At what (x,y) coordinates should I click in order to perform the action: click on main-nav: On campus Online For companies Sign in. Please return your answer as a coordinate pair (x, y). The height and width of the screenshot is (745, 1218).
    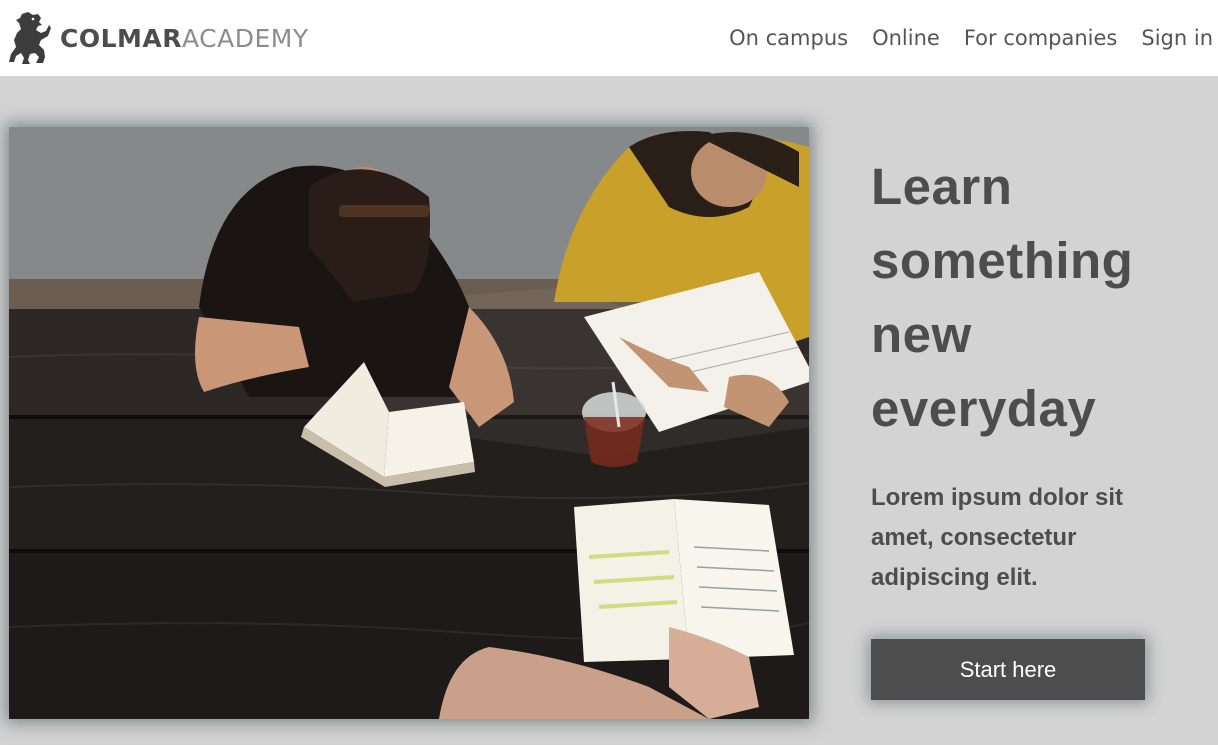
    Looking at the image, I should click on (961, 38).